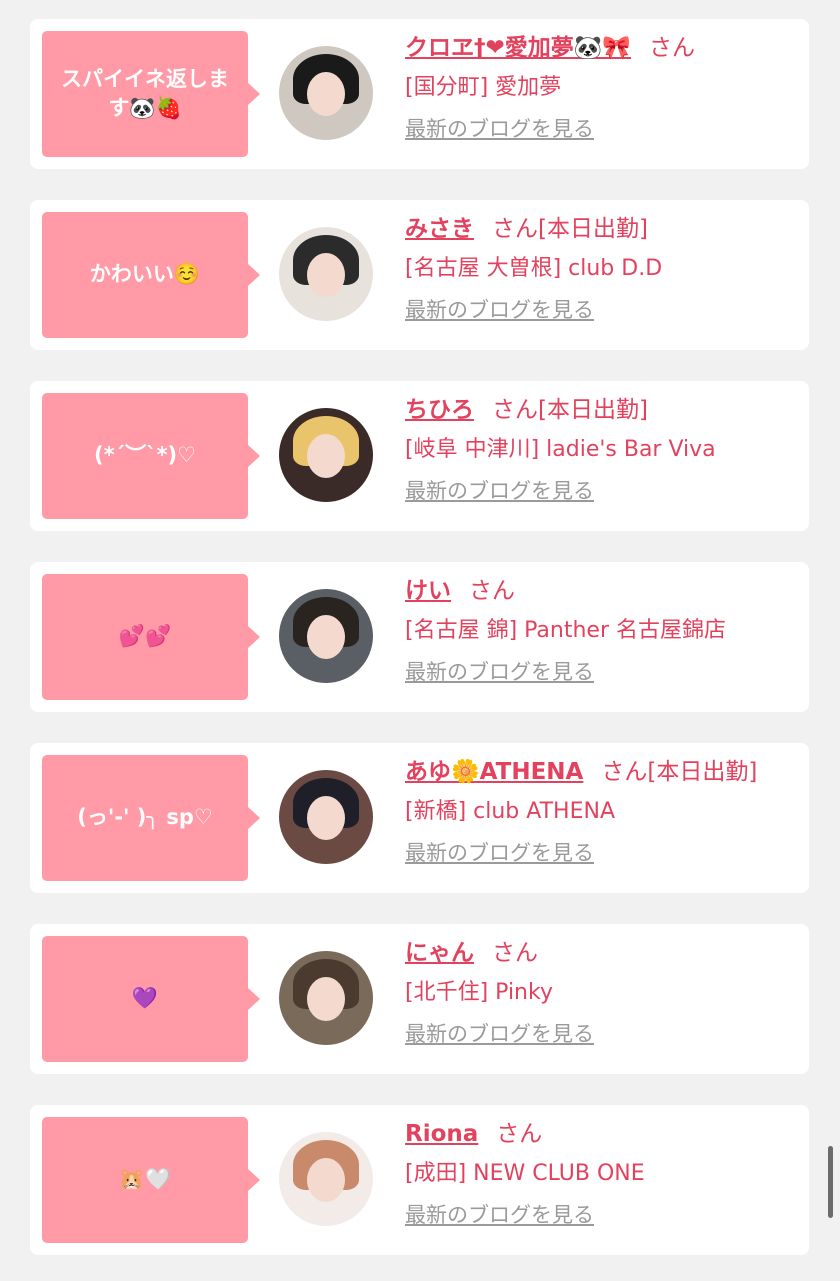 This screenshot has height=1281, width=840. I want to click on name-line: ちひろ さん[本日出勤], so click(605, 410).